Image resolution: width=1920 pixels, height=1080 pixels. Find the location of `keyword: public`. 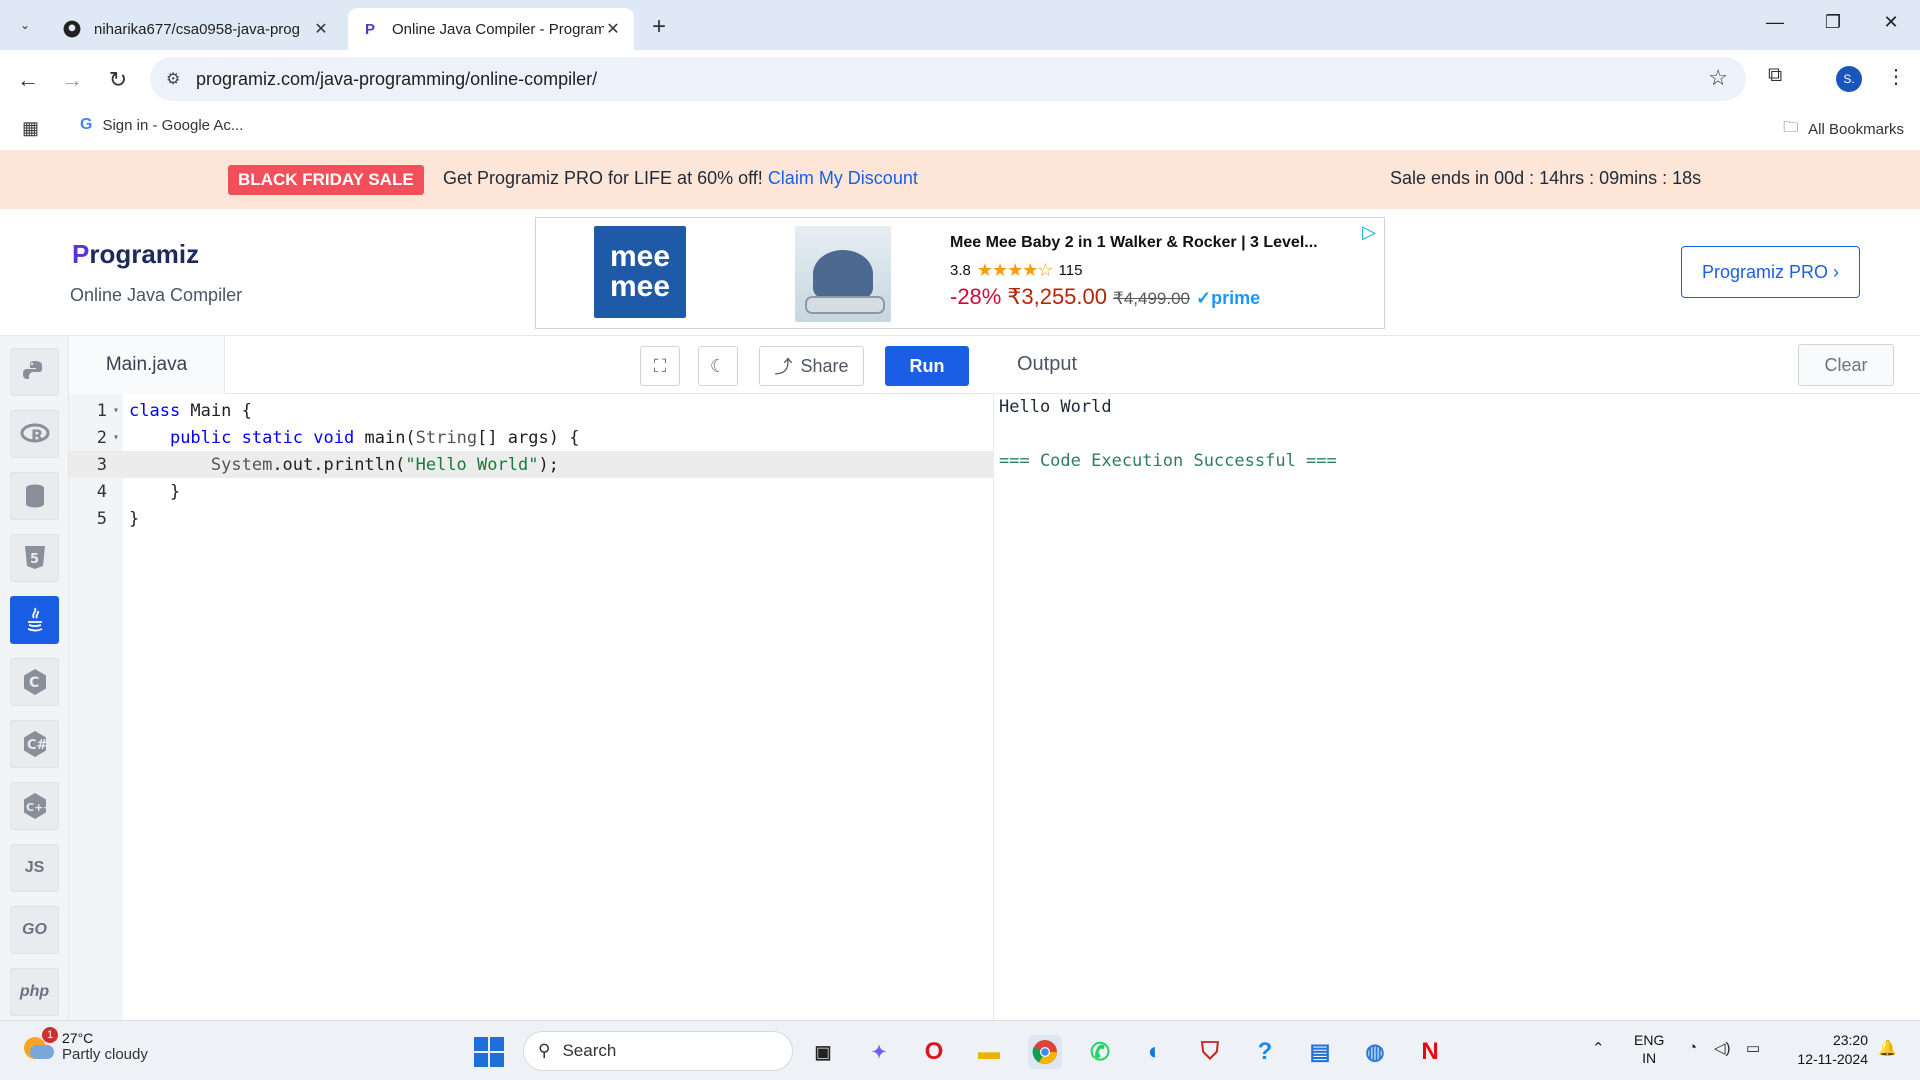

keyword: public is located at coordinates (200, 437).